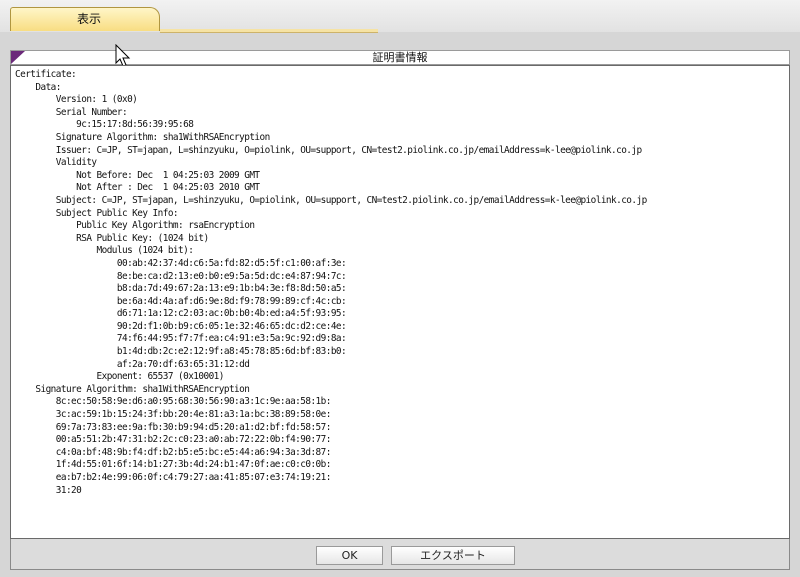 The image size is (800, 577). What do you see at coordinates (453, 555) in the screenshot?
I see `export-button: エクスポート` at bounding box center [453, 555].